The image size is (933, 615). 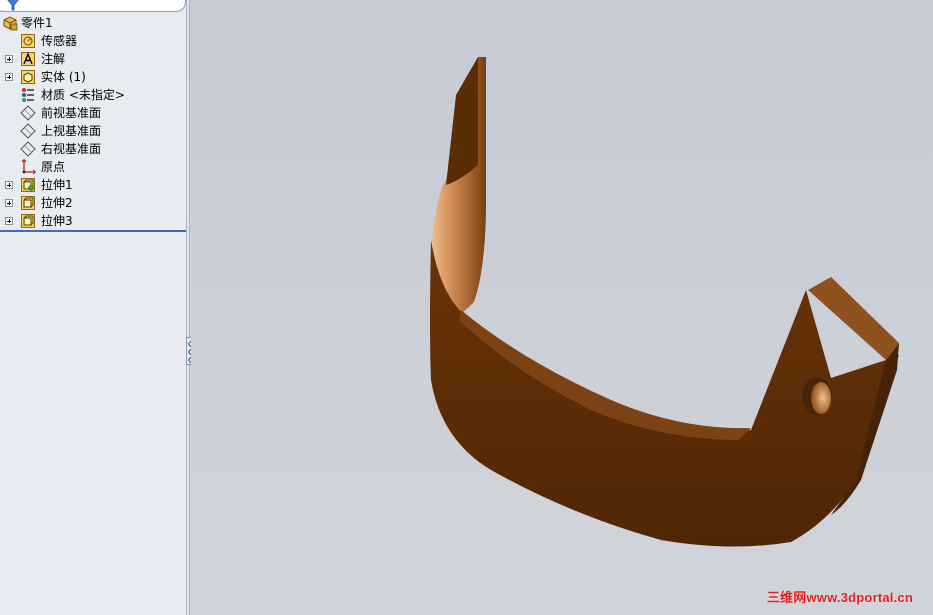 I want to click on tree-item-right-plane: 右视基准面, so click(x=93, y=149).